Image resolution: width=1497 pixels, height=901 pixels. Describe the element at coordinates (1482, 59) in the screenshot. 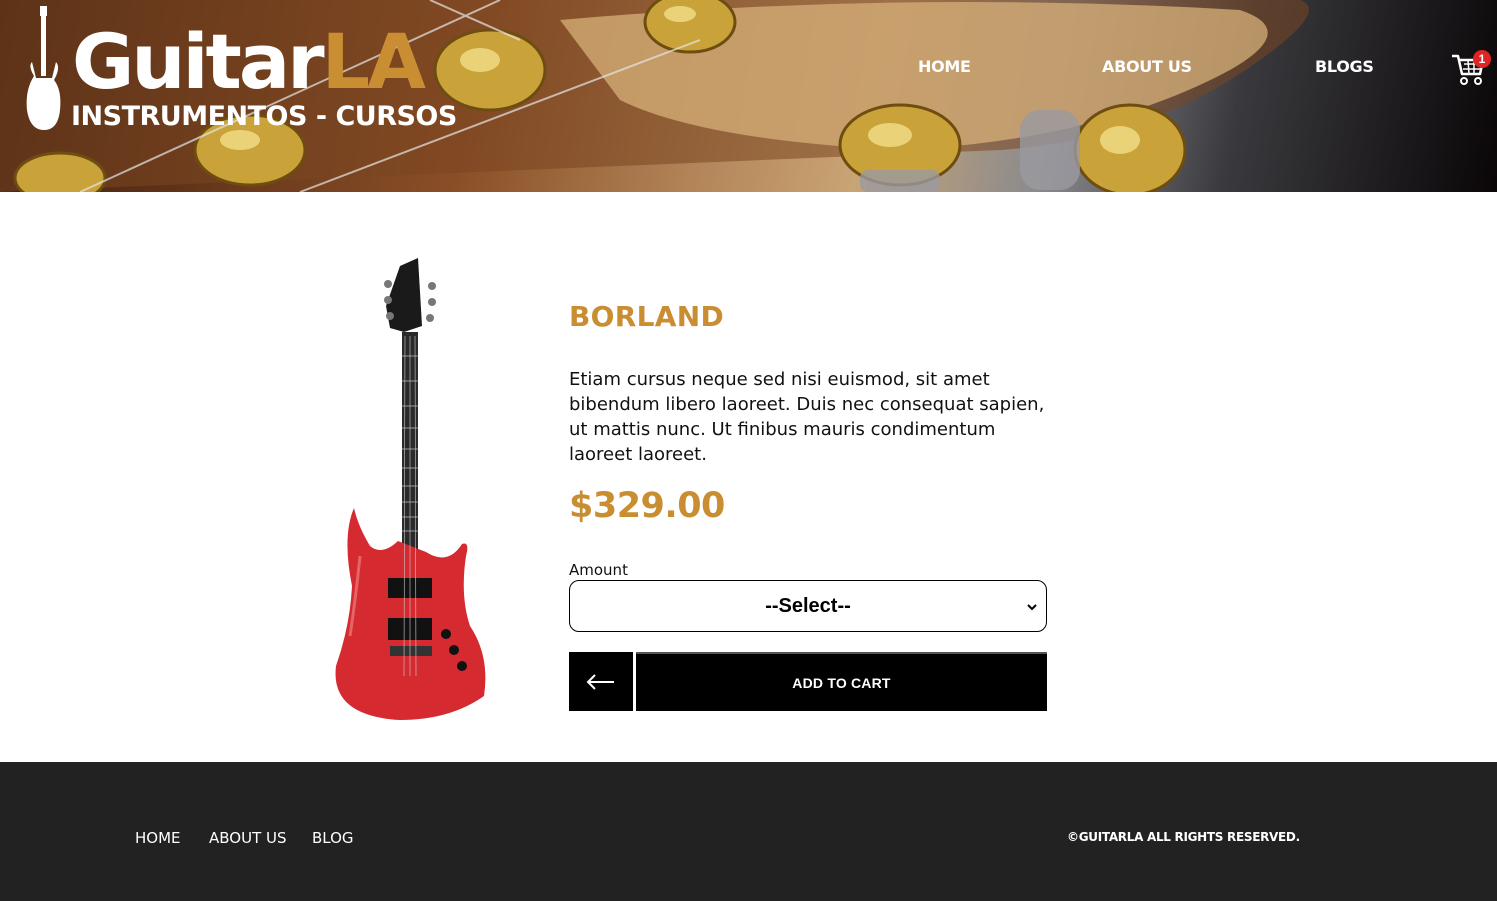

I see `cart-count-badge: 1` at that location.